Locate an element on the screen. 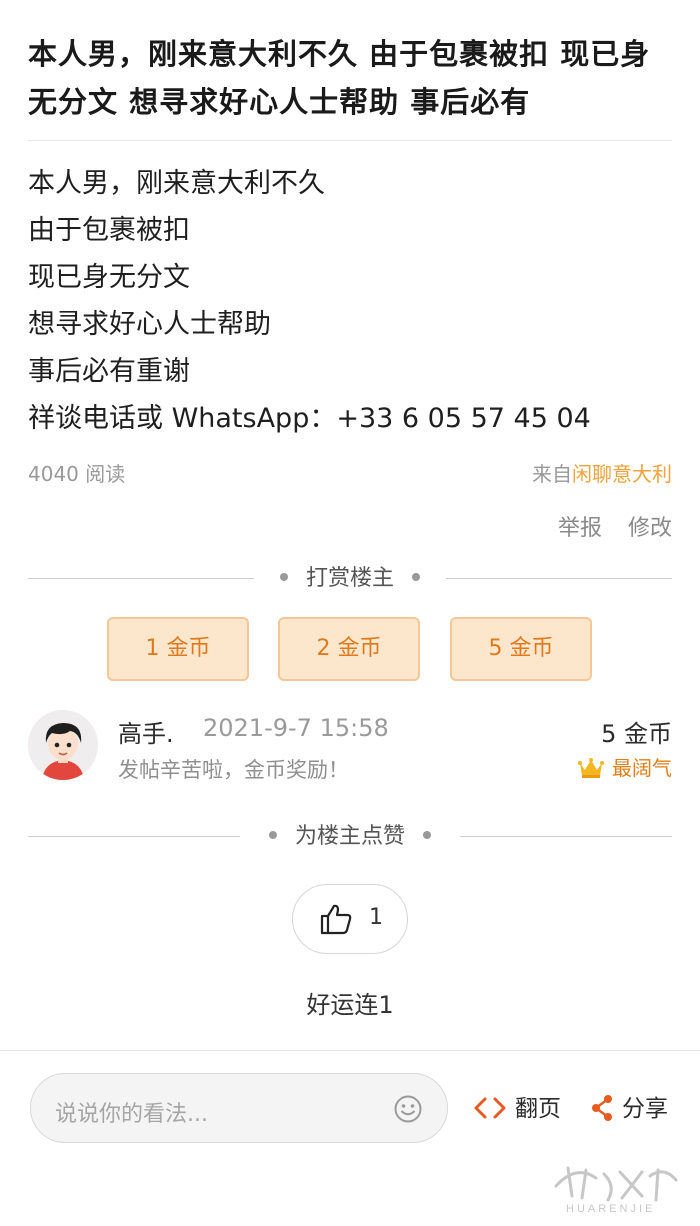 The height and width of the screenshot is (1226, 700). read-count: 4040 阅读 is located at coordinates (77, 474).